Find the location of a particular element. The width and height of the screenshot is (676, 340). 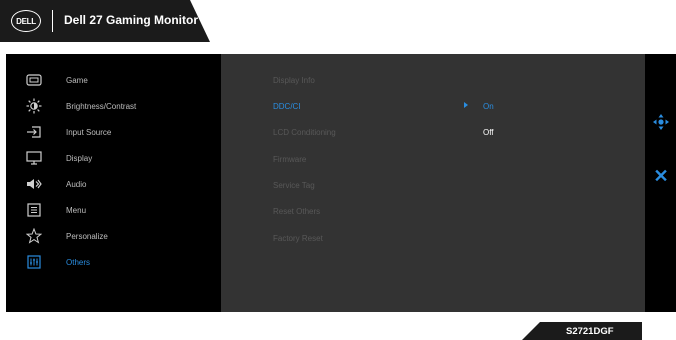

menu-item-label: Others is located at coordinates (78, 262).